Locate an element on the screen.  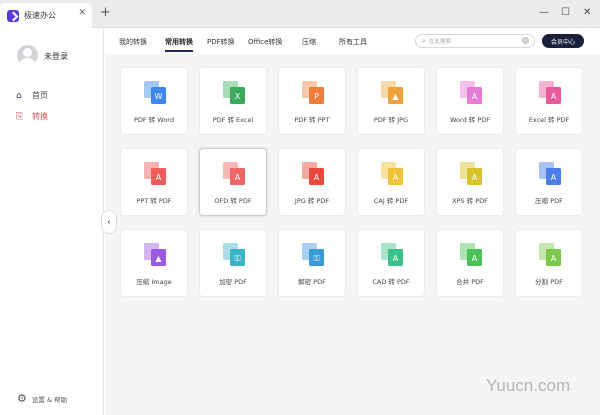
tool-card-label: PDF 转 PPT is located at coordinates (312, 120).